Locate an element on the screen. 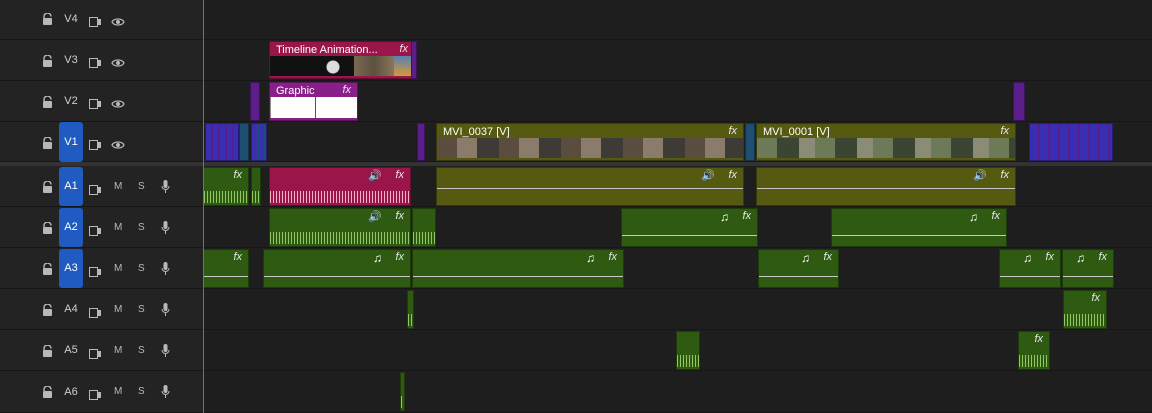 The image size is (1152, 413). clip-graphic: Graphic fx is located at coordinates (313, 101).